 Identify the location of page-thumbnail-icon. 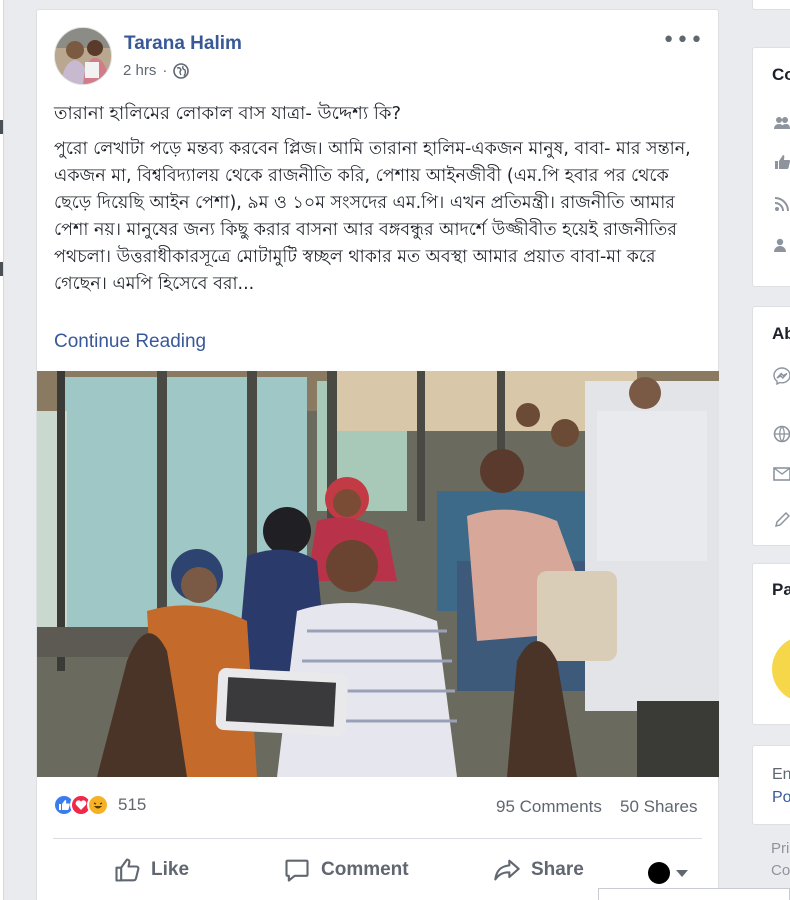
(781, 669).